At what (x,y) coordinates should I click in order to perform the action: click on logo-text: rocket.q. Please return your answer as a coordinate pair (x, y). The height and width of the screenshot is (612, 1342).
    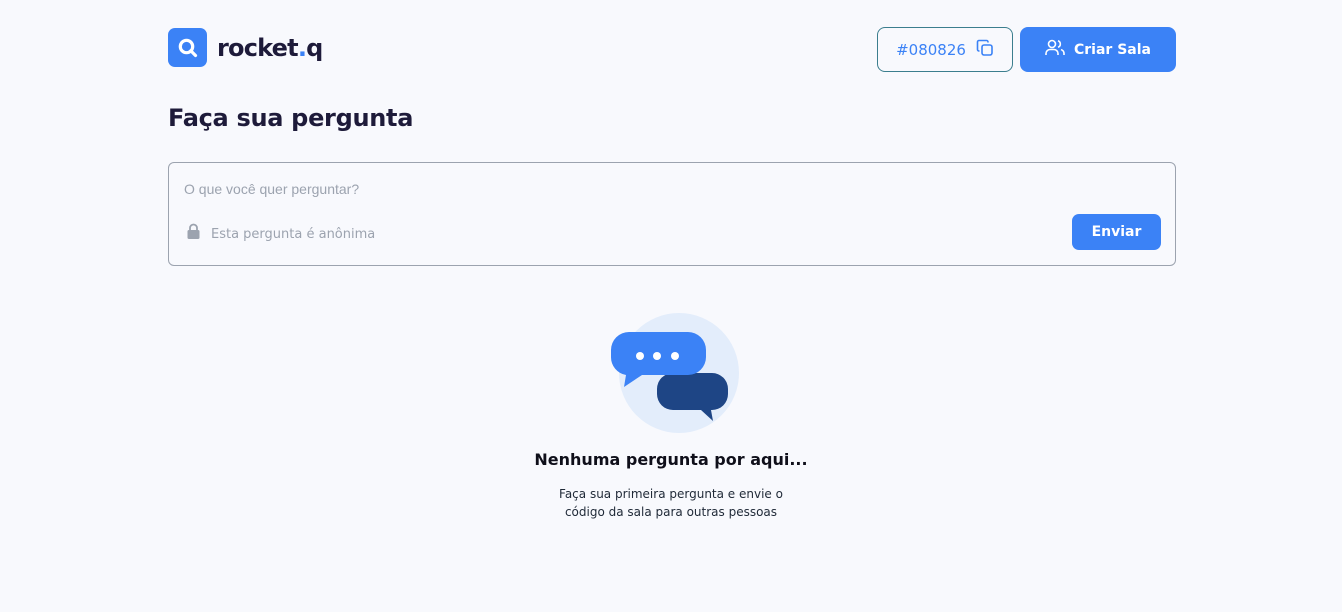
    Looking at the image, I should click on (270, 48).